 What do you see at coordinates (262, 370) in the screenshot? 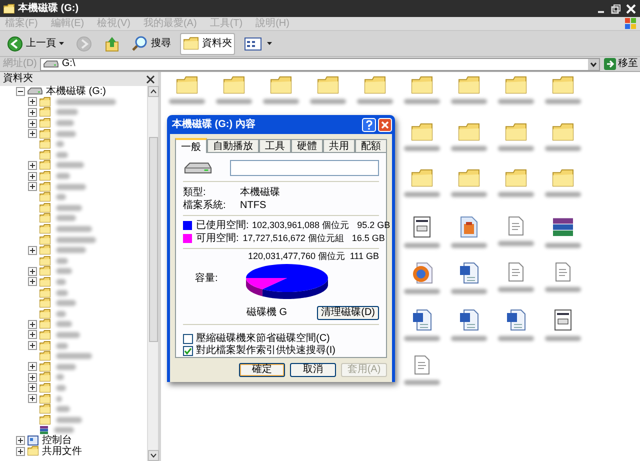
I see `dialog-button: 確定` at bounding box center [262, 370].